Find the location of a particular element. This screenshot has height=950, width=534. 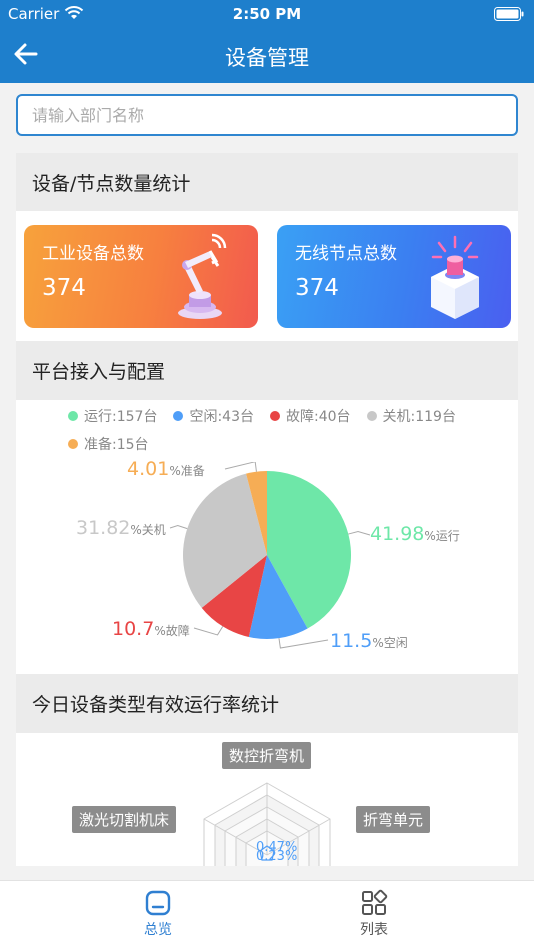

legend-label: 关机:119台 is located at coordinates (419, 417).